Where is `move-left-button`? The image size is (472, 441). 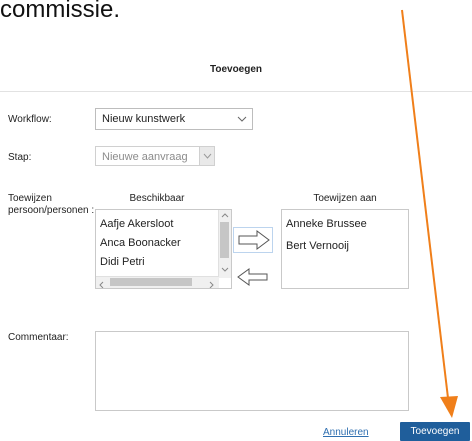
move-left-button is located at coordinates (253, 277).